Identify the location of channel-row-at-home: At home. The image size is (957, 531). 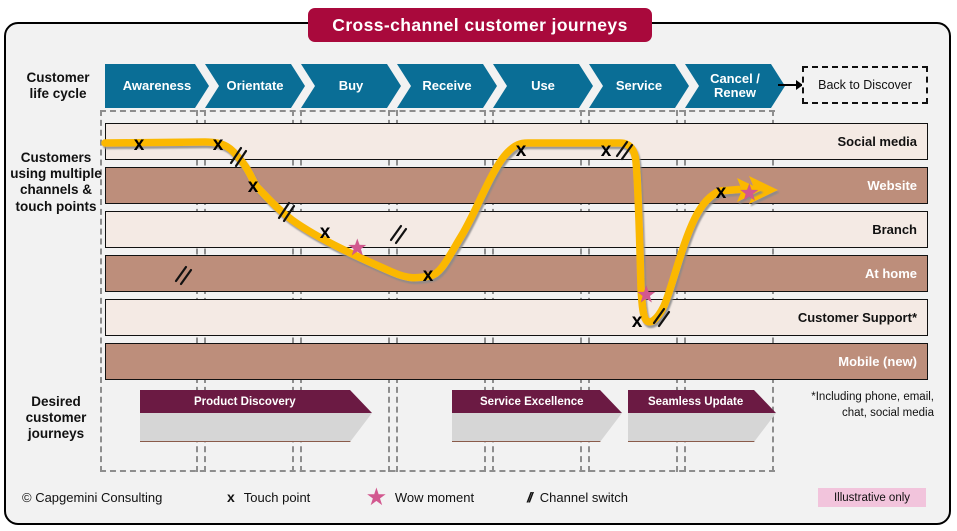
(516, 273).